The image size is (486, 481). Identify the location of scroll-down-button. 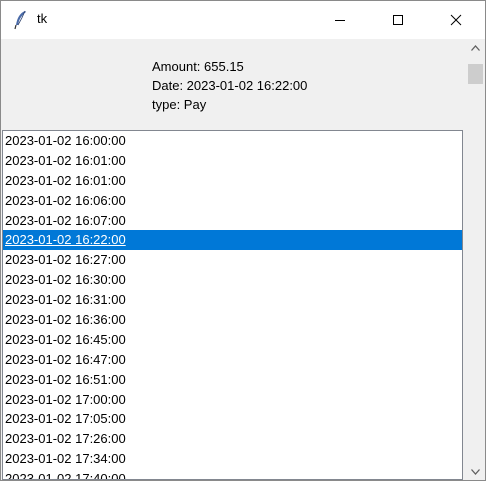
(475, 471).